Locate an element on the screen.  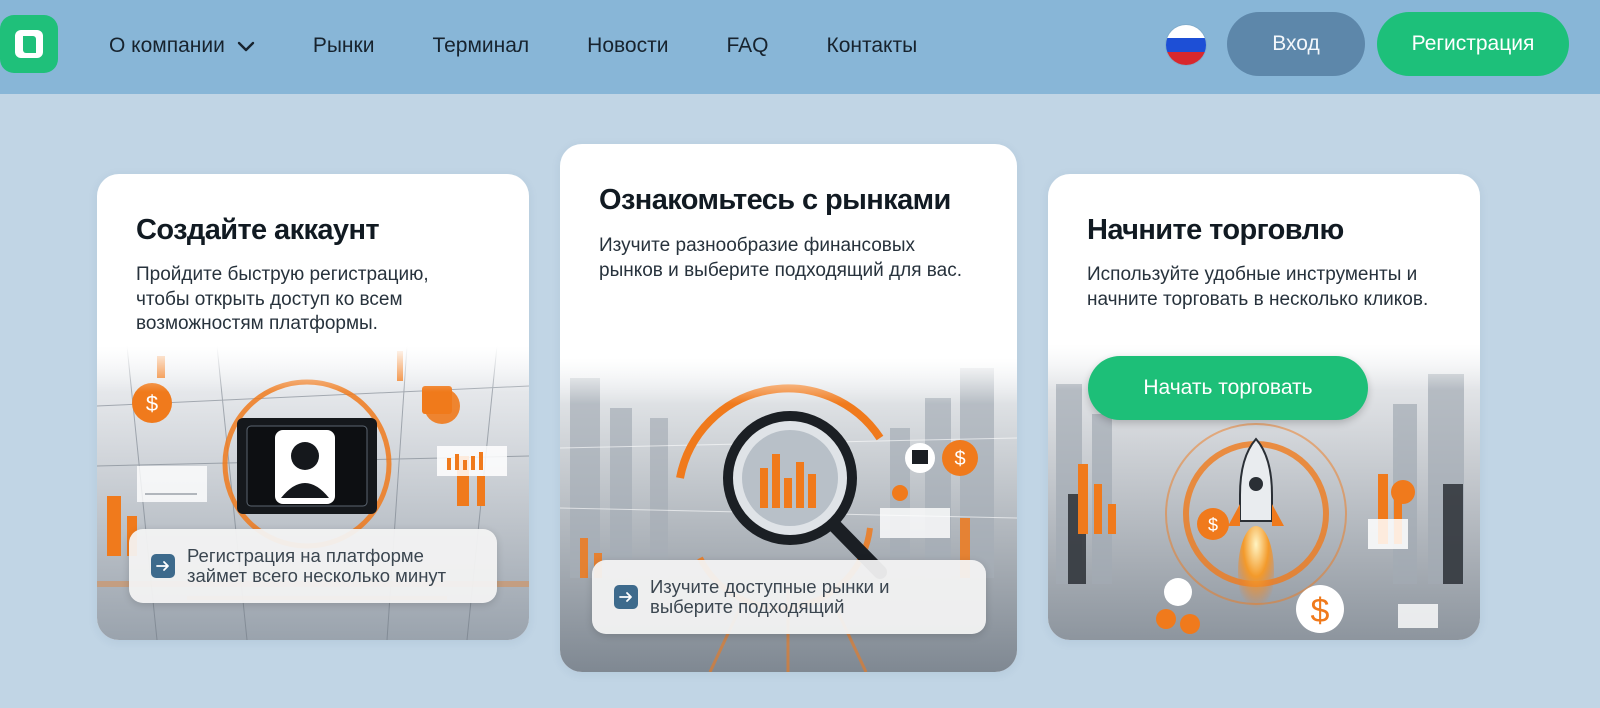
nav-item-faq: FAQ is located at coordinates (747, 46).